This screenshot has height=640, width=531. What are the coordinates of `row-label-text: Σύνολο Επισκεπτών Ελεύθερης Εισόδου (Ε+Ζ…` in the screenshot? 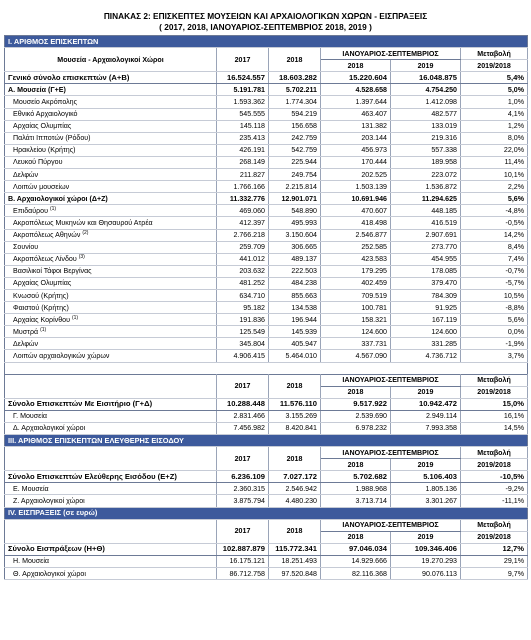 It's located at (92, 476).